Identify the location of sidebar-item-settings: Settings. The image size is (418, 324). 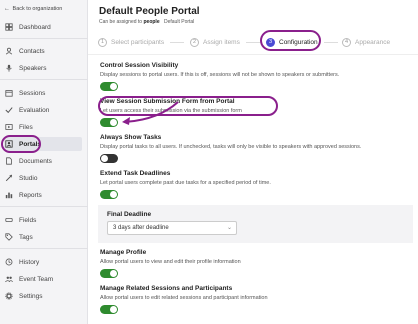
(43, 296).